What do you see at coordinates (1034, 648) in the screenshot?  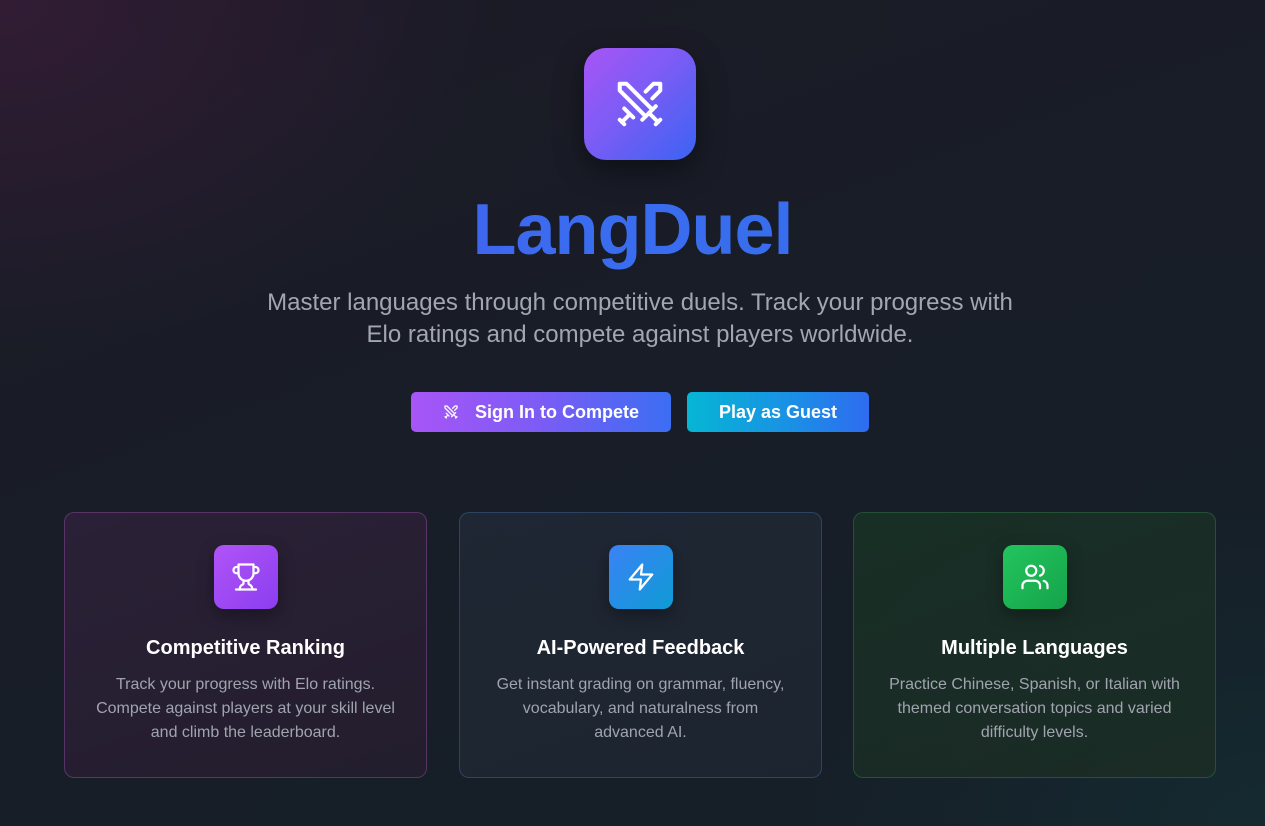 I see `feature-title: Multiple Languages` at bounding box center [1034, 648].